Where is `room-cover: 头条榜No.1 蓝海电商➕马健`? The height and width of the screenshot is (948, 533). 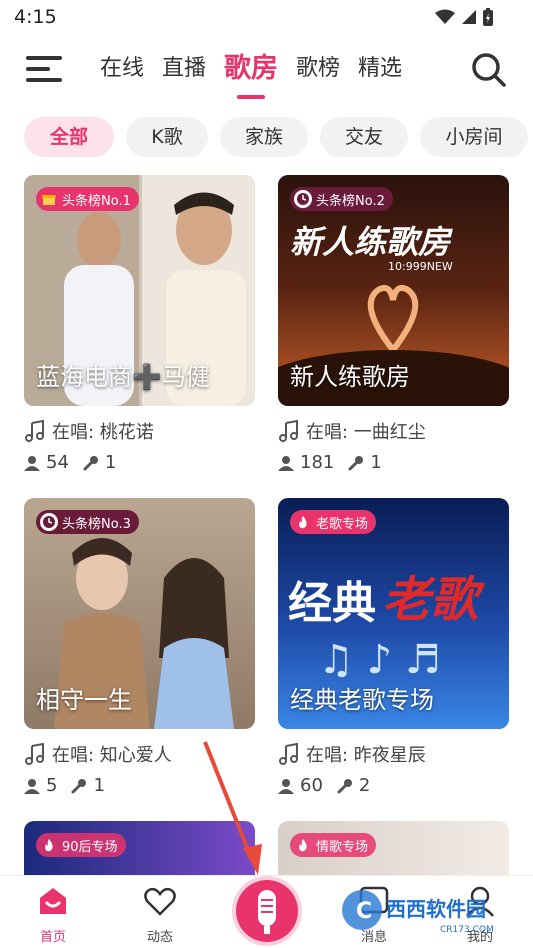
room-cover: 头条榜No.1 蓝海电商➕马健 is located at coordinates (139, 290).